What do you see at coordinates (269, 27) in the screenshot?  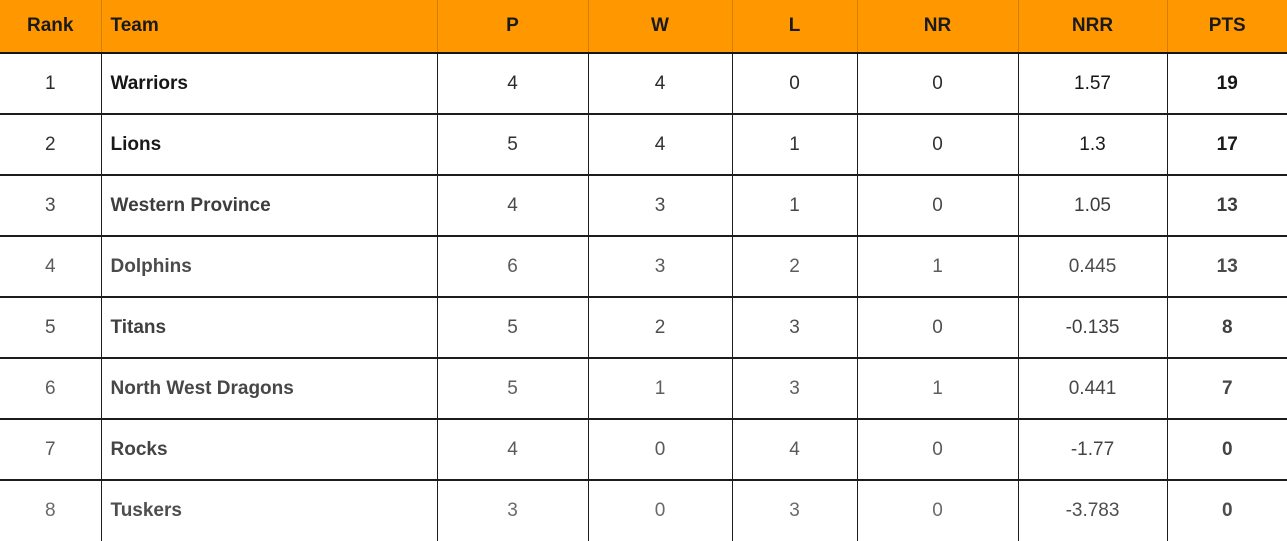 I see `column-header-team: Team` at bounding box center [269, 27].